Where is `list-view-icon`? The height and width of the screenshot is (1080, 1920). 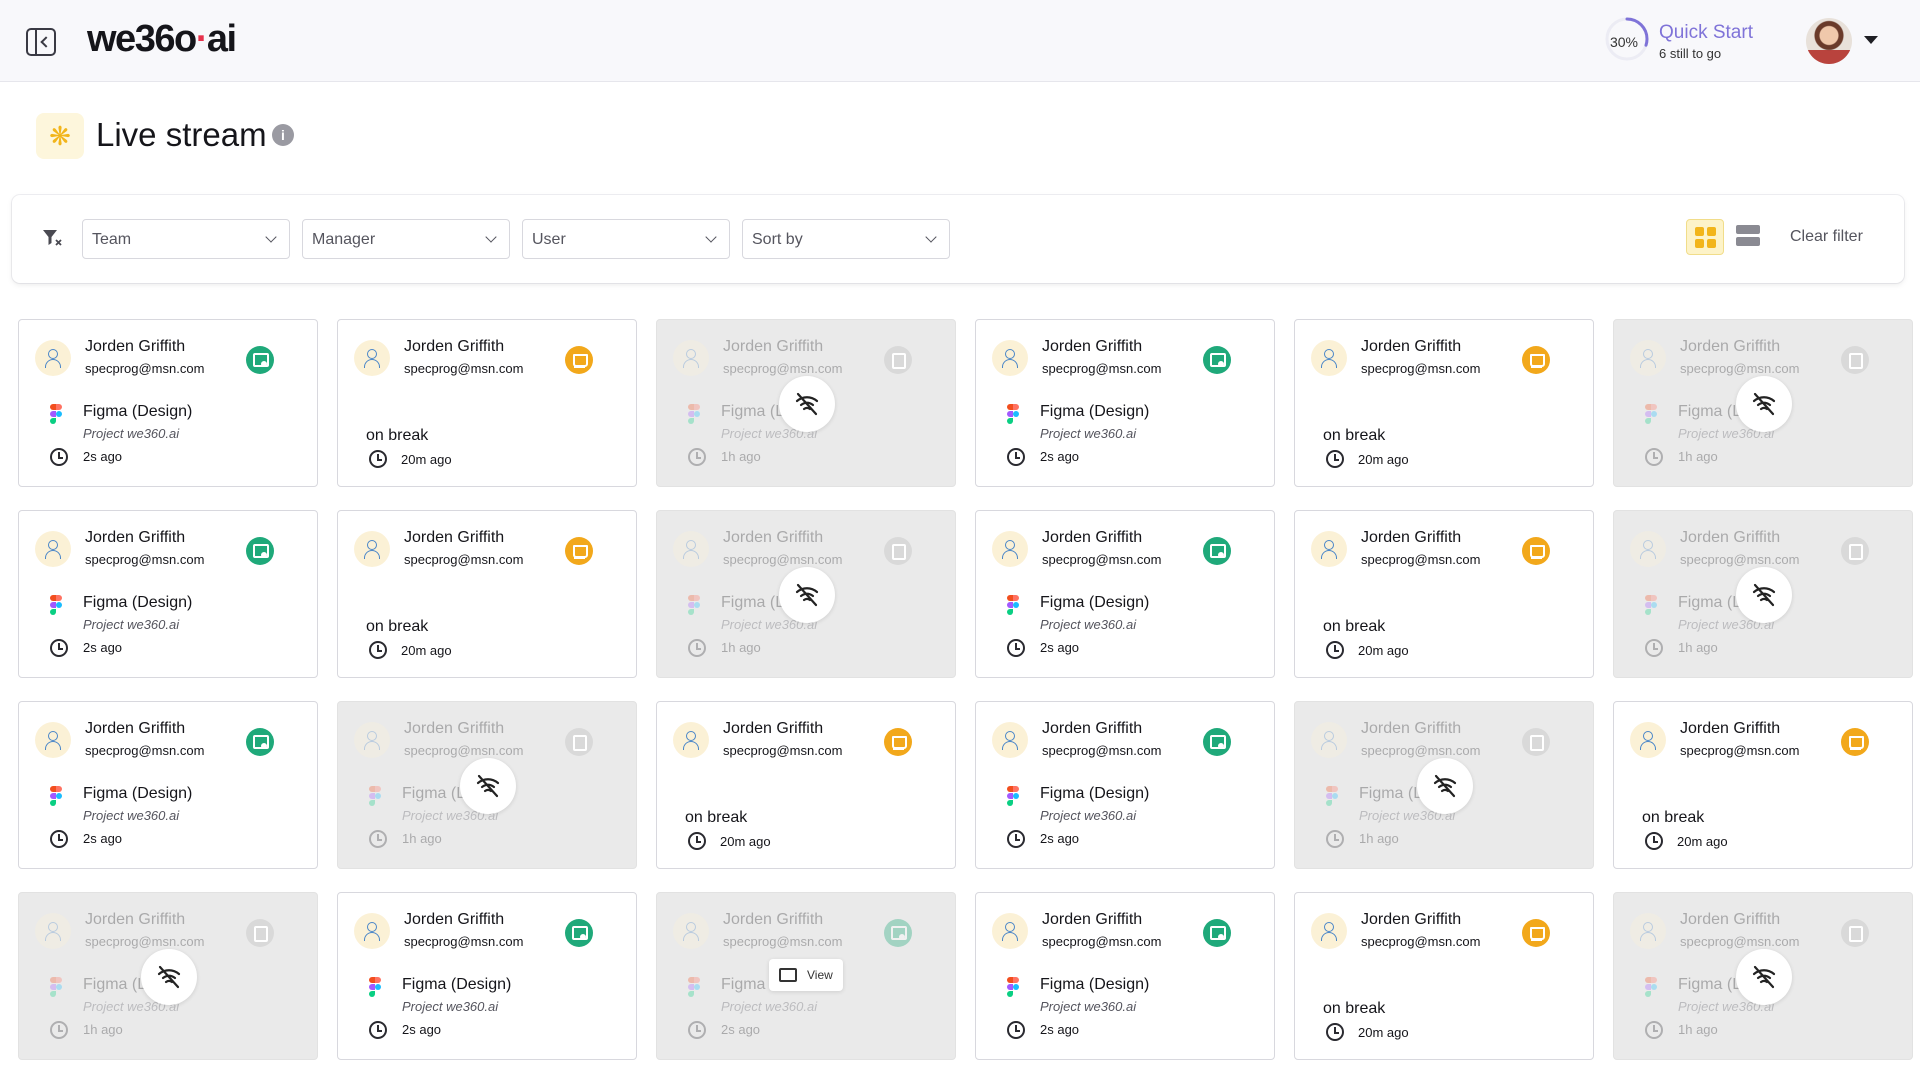
list-view-icon is located at coordinates (1749, 236).